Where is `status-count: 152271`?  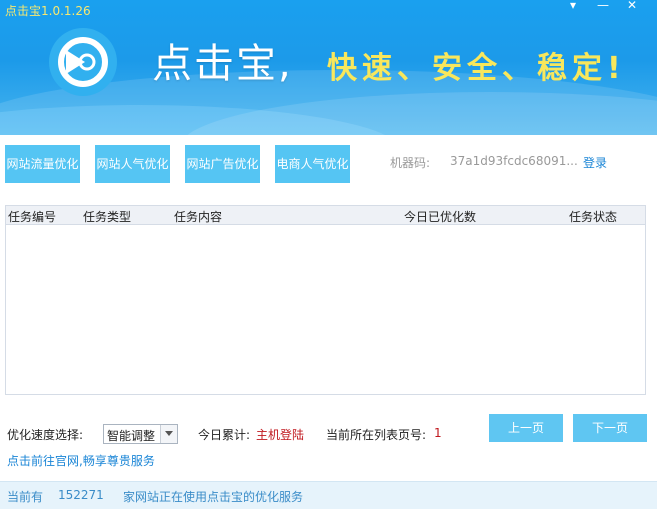
status-count: 152271 is located at coordinates (81, 495).